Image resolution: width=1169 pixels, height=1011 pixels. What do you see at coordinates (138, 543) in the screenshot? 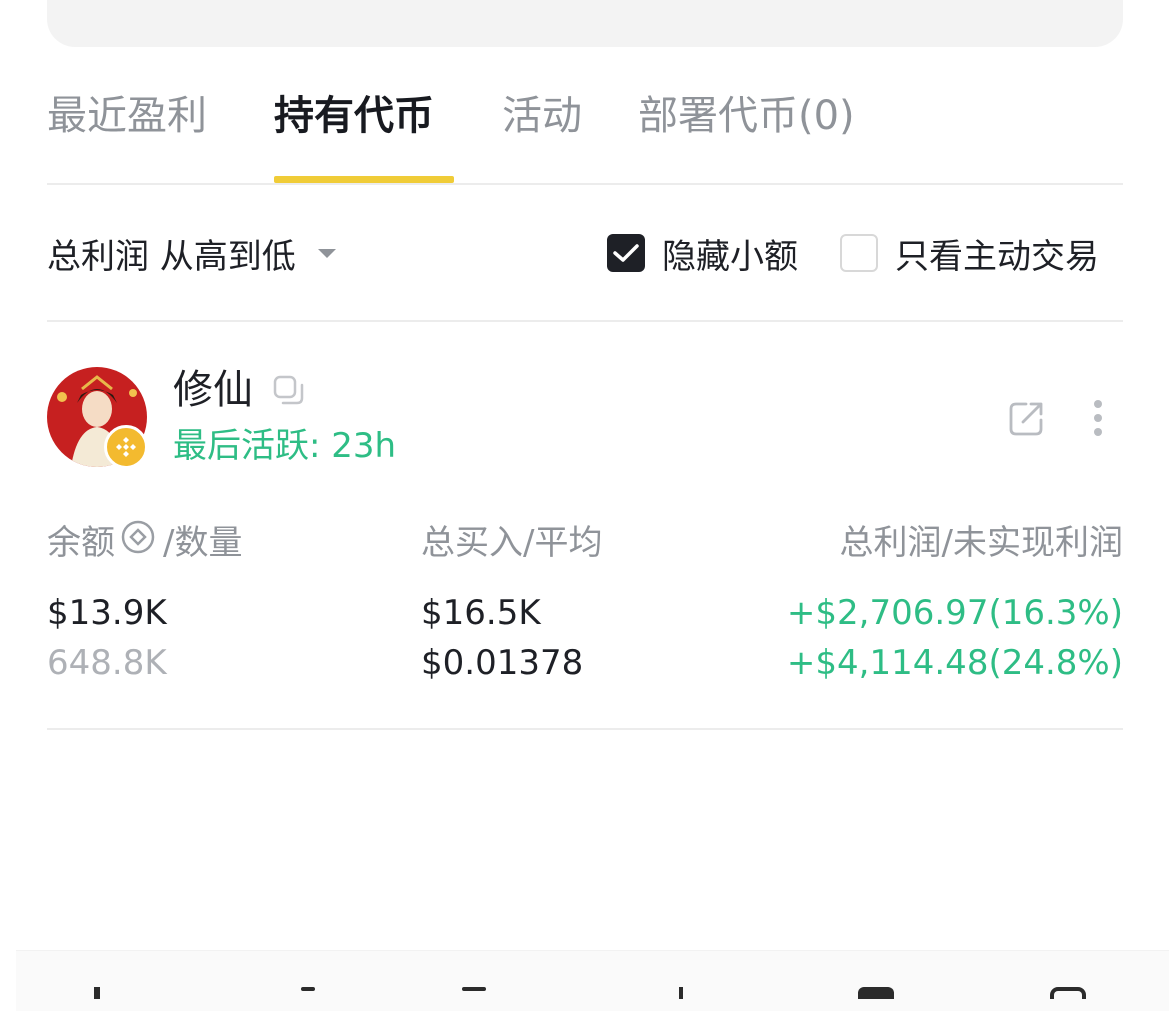
I see `info-icon` at bounding box center [138, 543].